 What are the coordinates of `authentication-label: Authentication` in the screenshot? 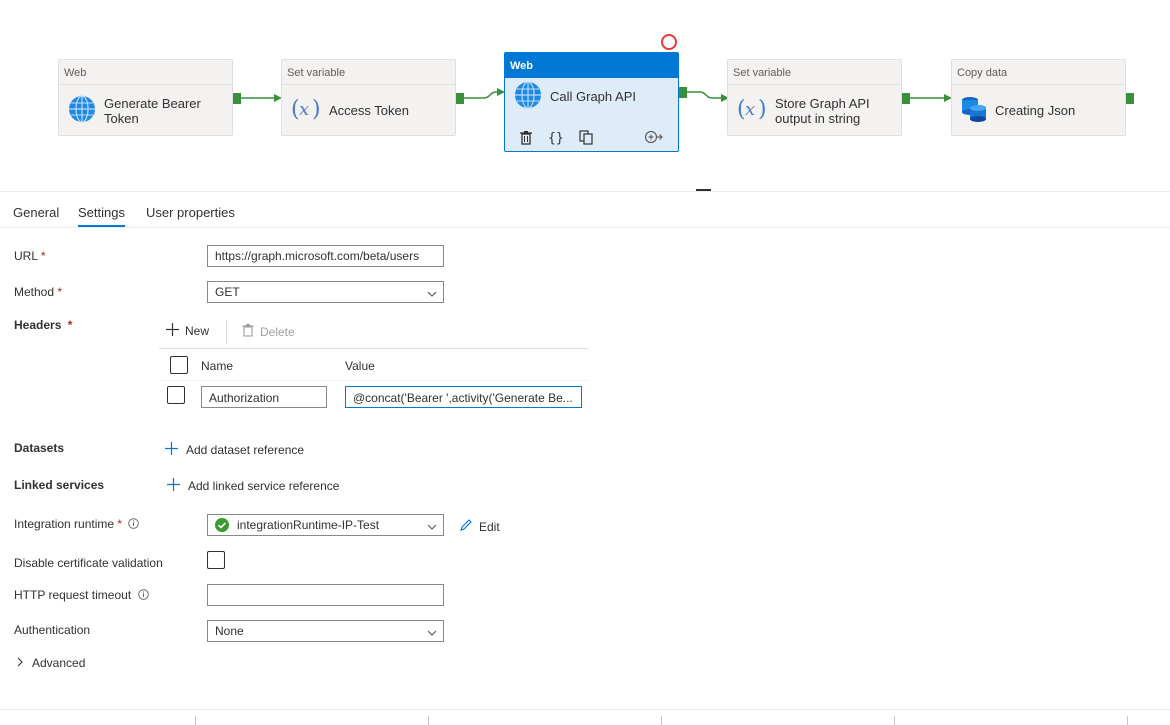 It's located at (52, 630).